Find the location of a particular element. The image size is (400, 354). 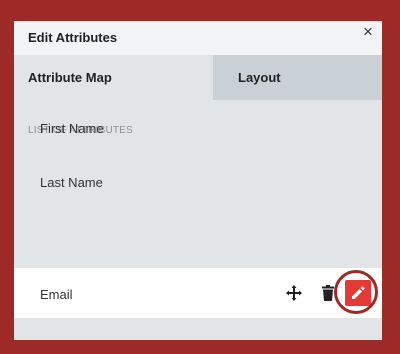

attribute-row-email: Email is located at coordinates (198, 293).